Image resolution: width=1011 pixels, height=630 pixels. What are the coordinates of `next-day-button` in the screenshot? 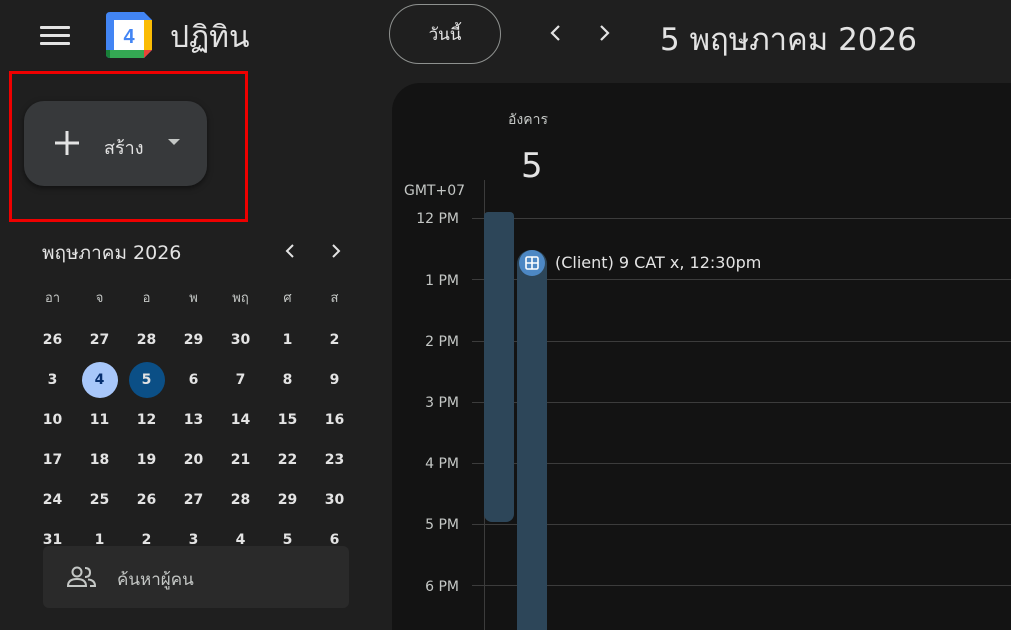 It's located at (604, 33).